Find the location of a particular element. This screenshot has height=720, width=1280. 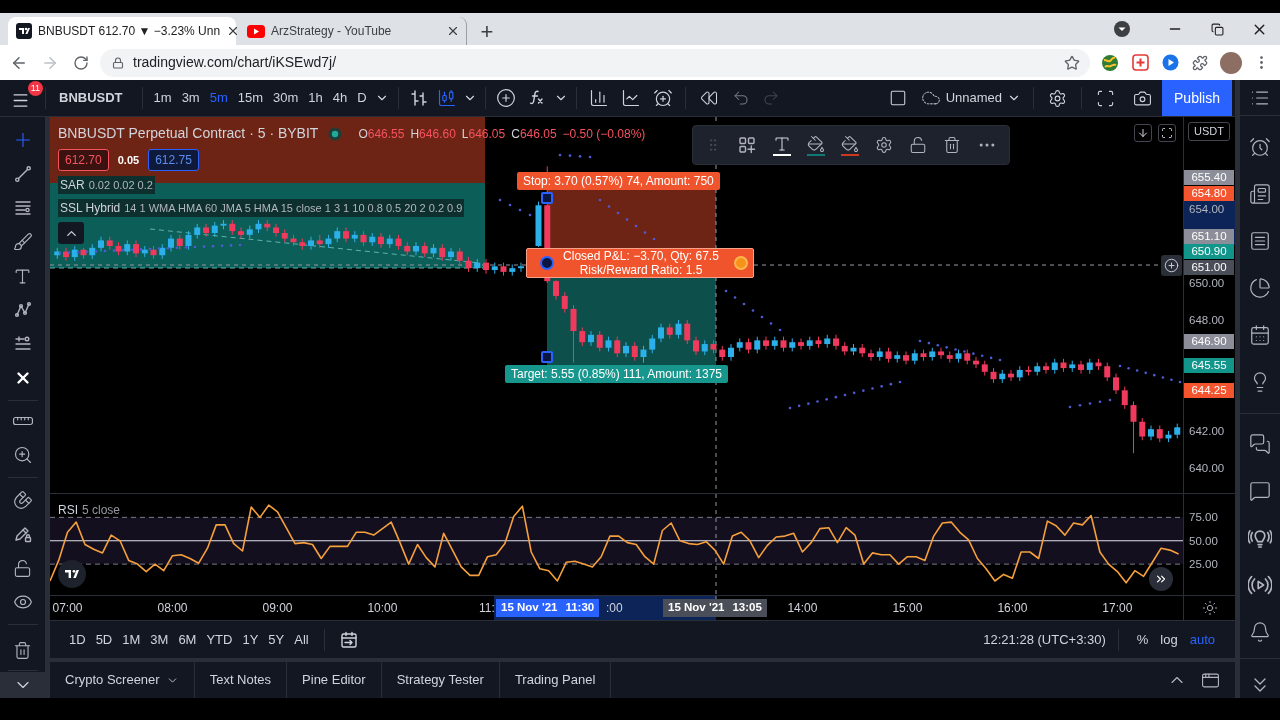

zoom-in-icon is located at coordinates (22, 455).